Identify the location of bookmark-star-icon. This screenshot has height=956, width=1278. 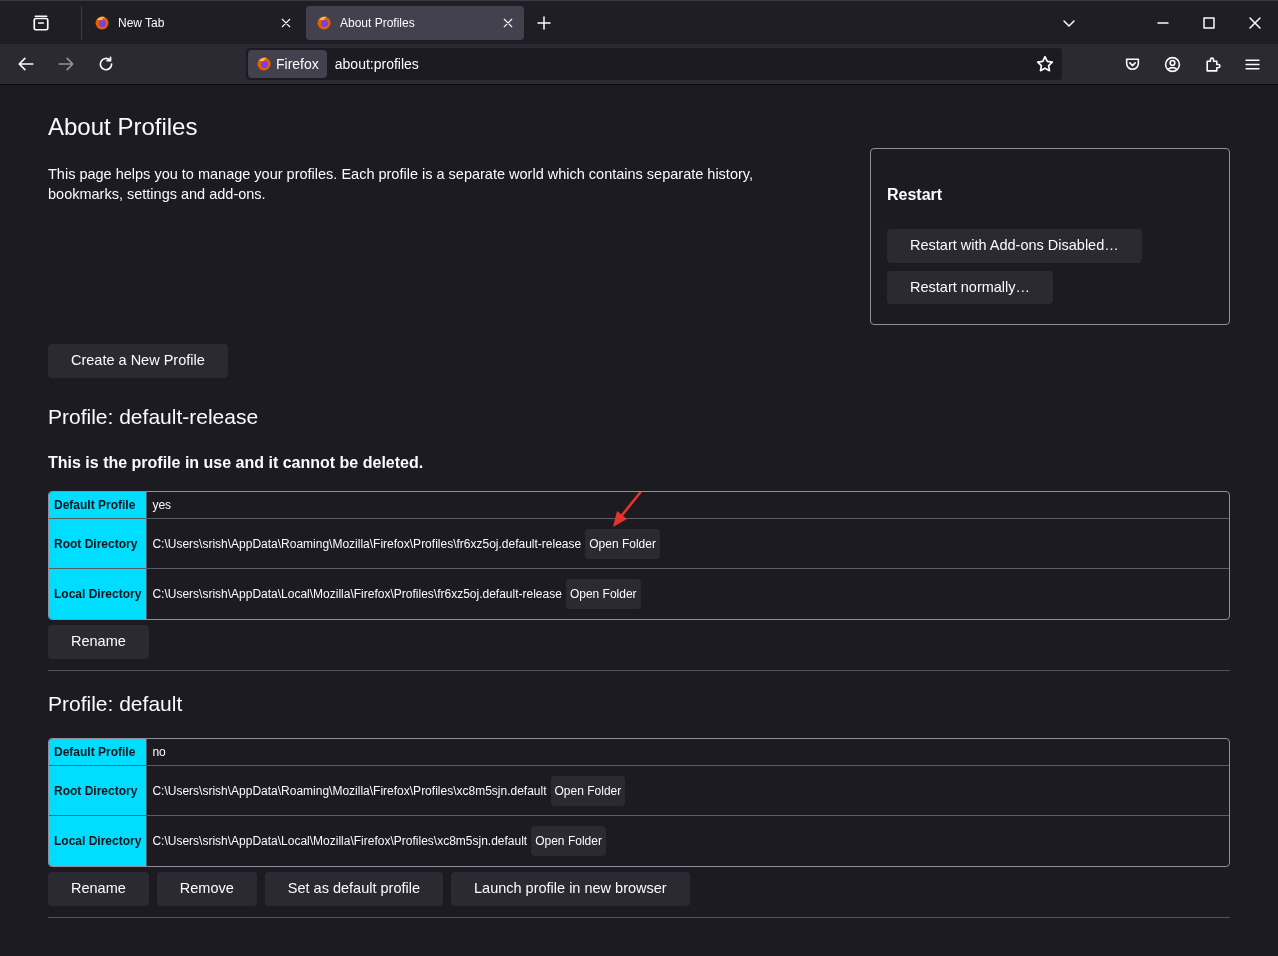
(1045, 64).